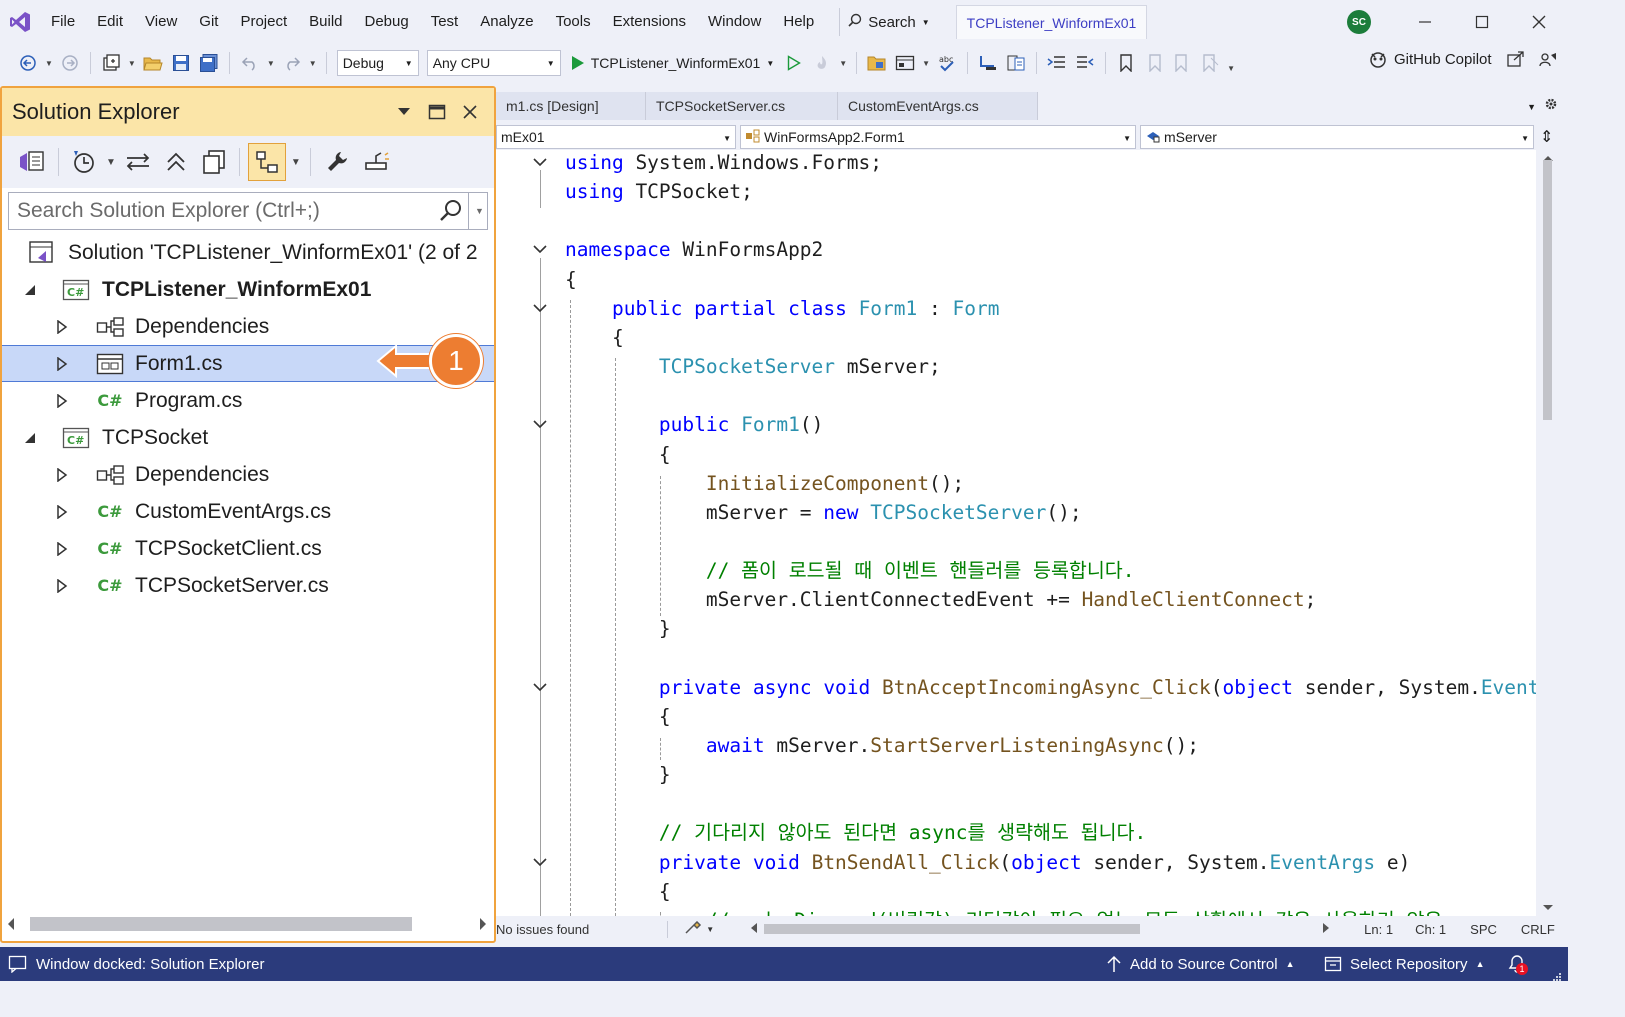 The width and height of the screenshot is (1625, 1017). Describe the element at coordinates (573, 22) in the screenshot. I see `menu-tools: Tools` at that location.